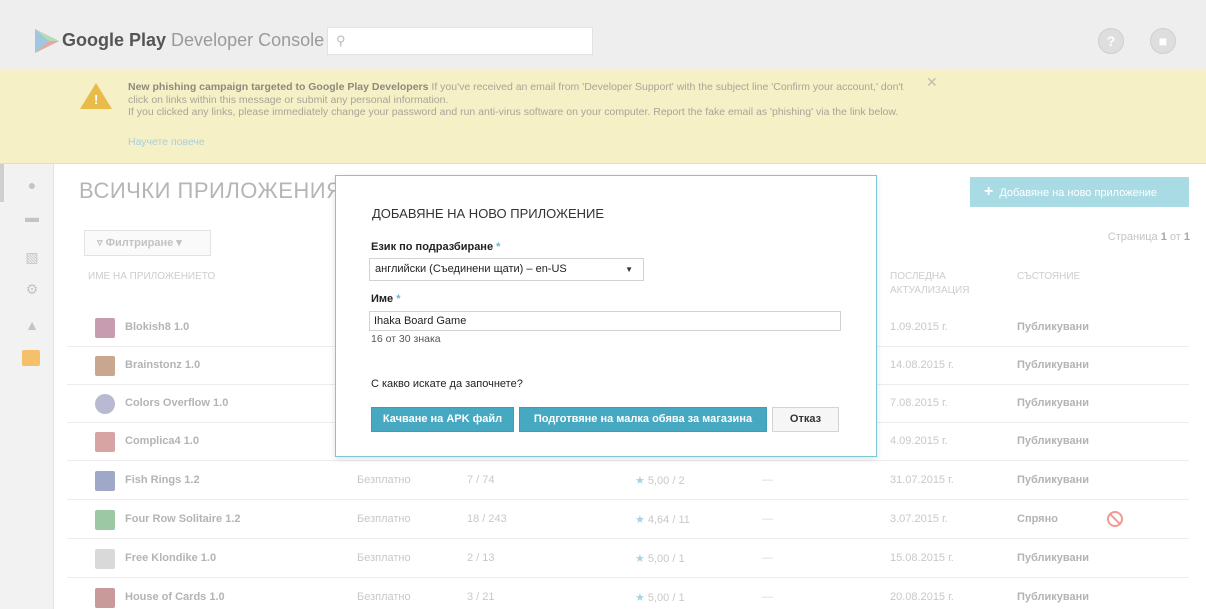  I want to click on add-app-button-label: Добавяне на ново приложение, so click(1078, 193).